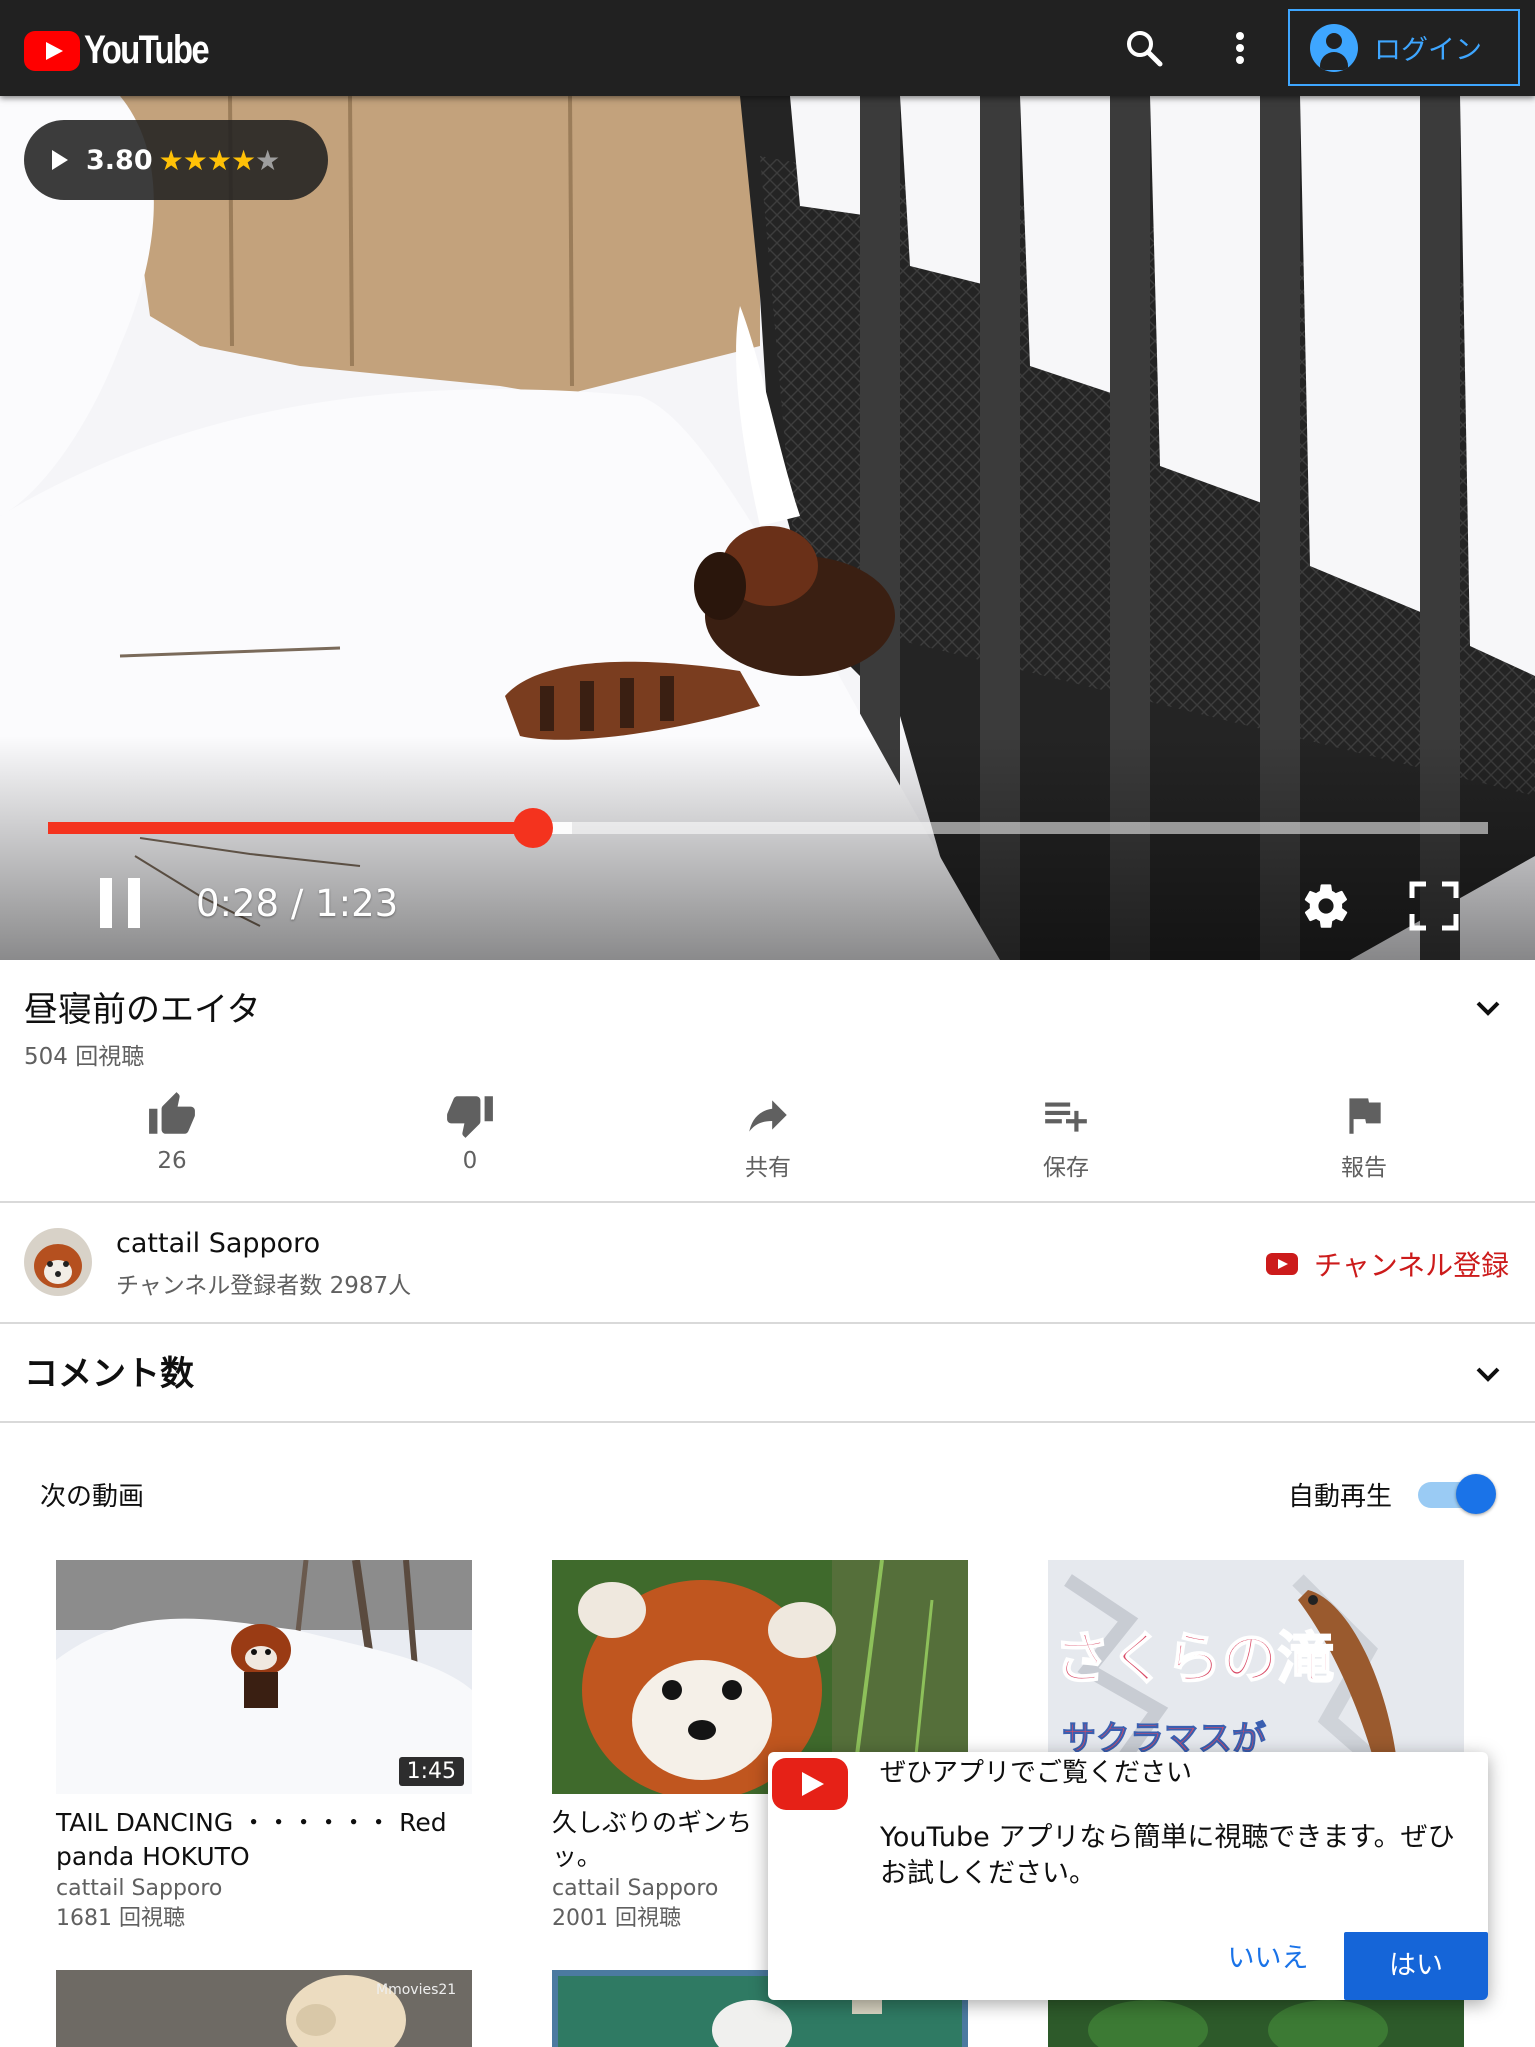  Describe the element at coordinates (172, 1161) in the screenshot. I see `like-count: 26` at that location.